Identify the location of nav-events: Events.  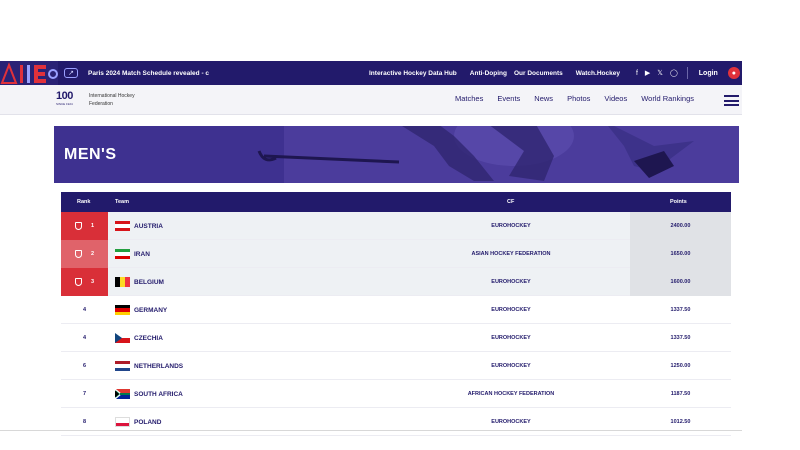
(508, 98).